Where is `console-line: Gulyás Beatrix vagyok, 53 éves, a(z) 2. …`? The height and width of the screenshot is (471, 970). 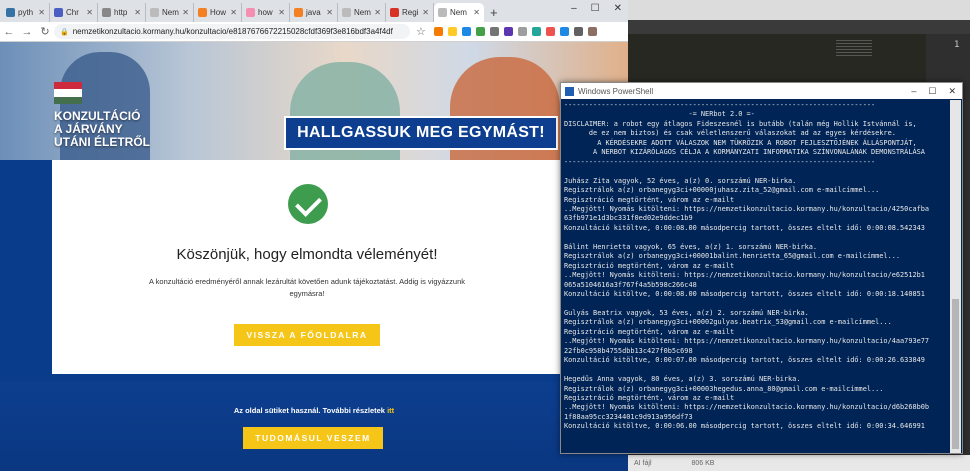 console-line: Gulyás Beatrix vagyok, 53 éves, a(z) 2. … is located at coordinates (686, 312).